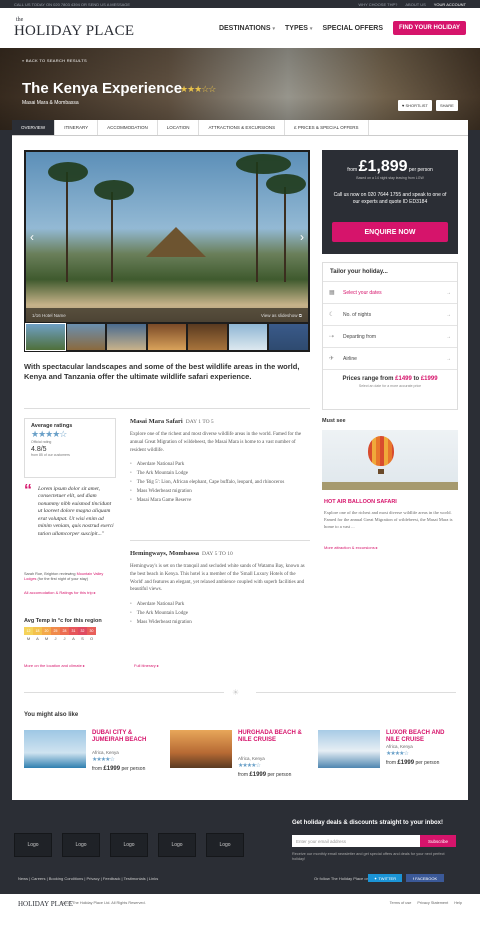 The height and width of the screenshot is (930, 480). Describe the element at coordinates (327, 127) in the screenshot. I see `tab-prices: £ PRICES & SPECIAL OFFERS` at that location.